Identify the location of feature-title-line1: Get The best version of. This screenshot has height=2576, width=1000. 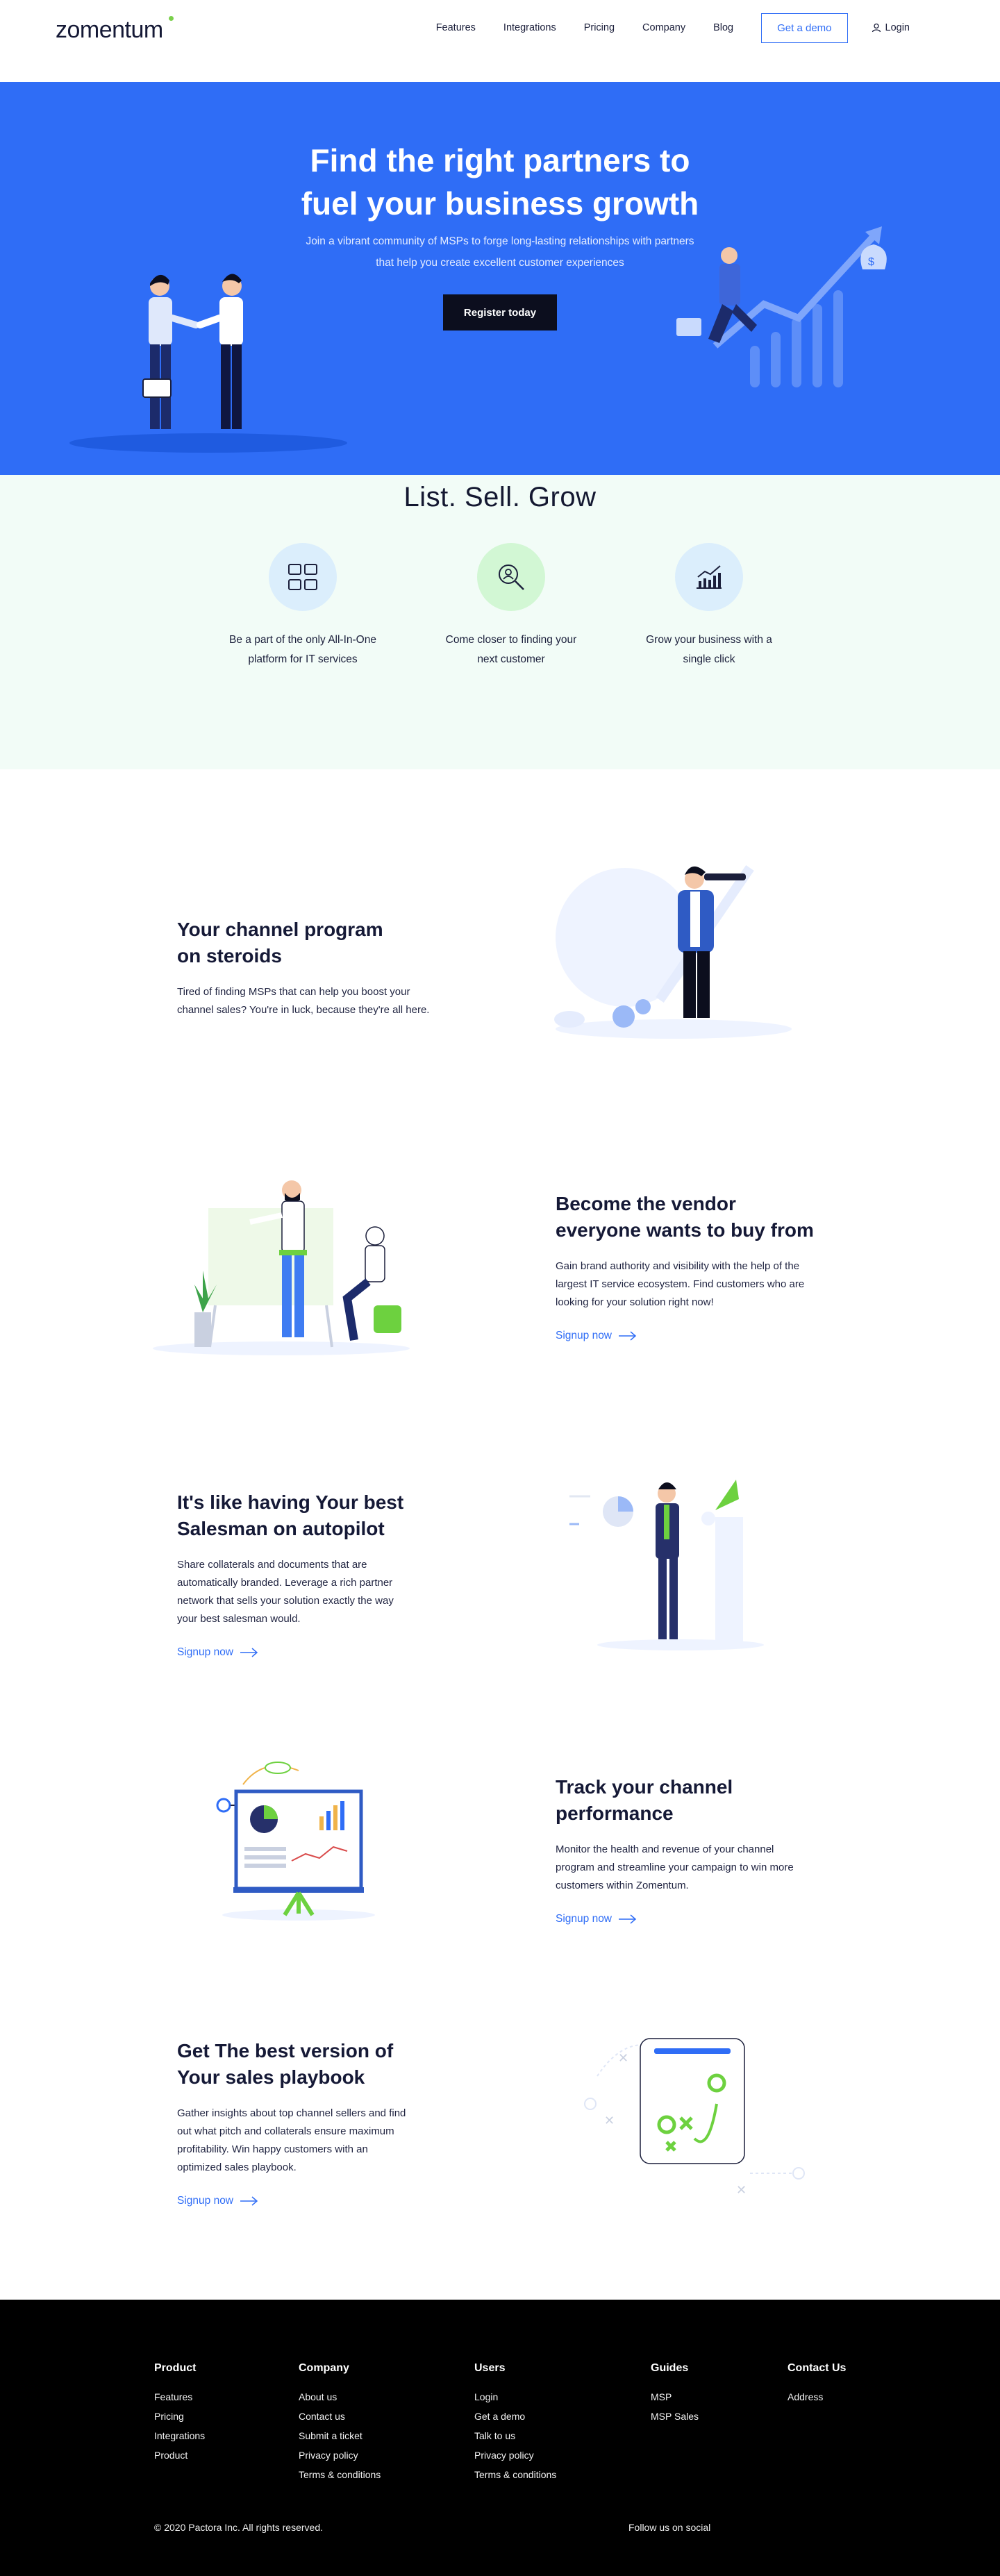
(285, 2050).